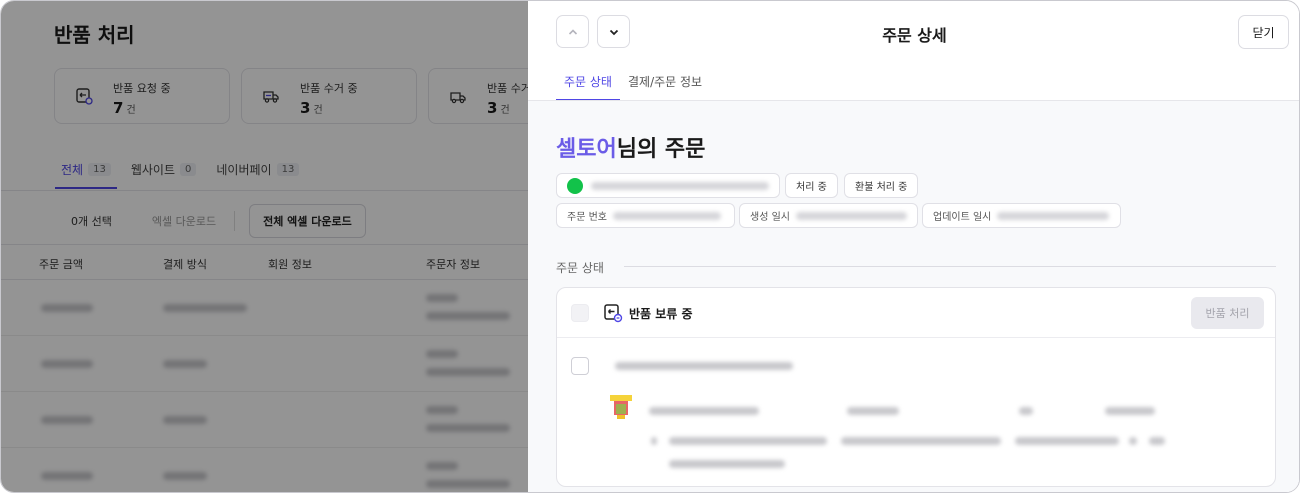 The height and width of the screenshot is (493, 1300). What do you see at coordinates (588, 87) in the screenshot?
I see `tab-order-status: 주문 상태` at bounding box center [588, 87].